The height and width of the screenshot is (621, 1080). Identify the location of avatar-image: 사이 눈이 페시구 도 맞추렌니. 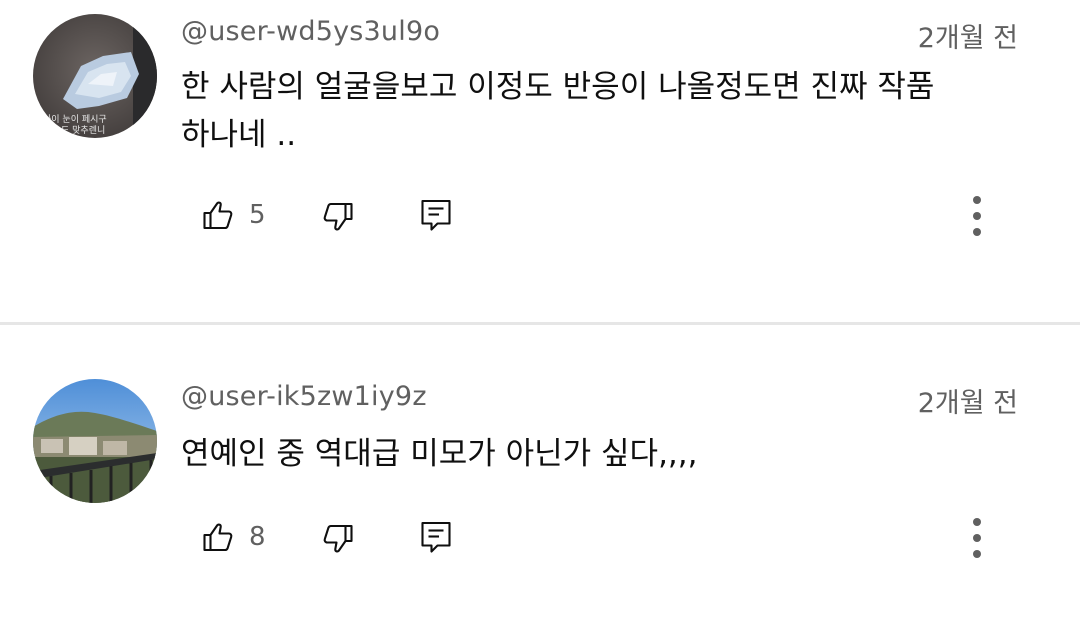
(95, 76).